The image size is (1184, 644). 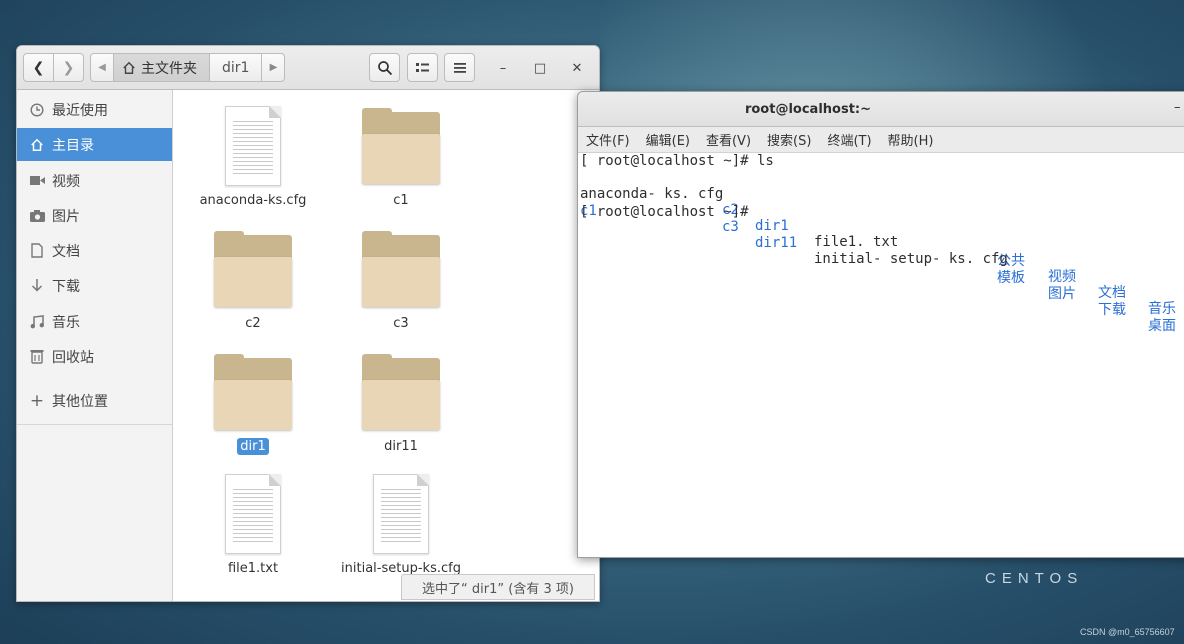 I want to click on file-item-initial-setup-ks-cfg: initial-setup-ks.cfg, so click(x=401, y=525).